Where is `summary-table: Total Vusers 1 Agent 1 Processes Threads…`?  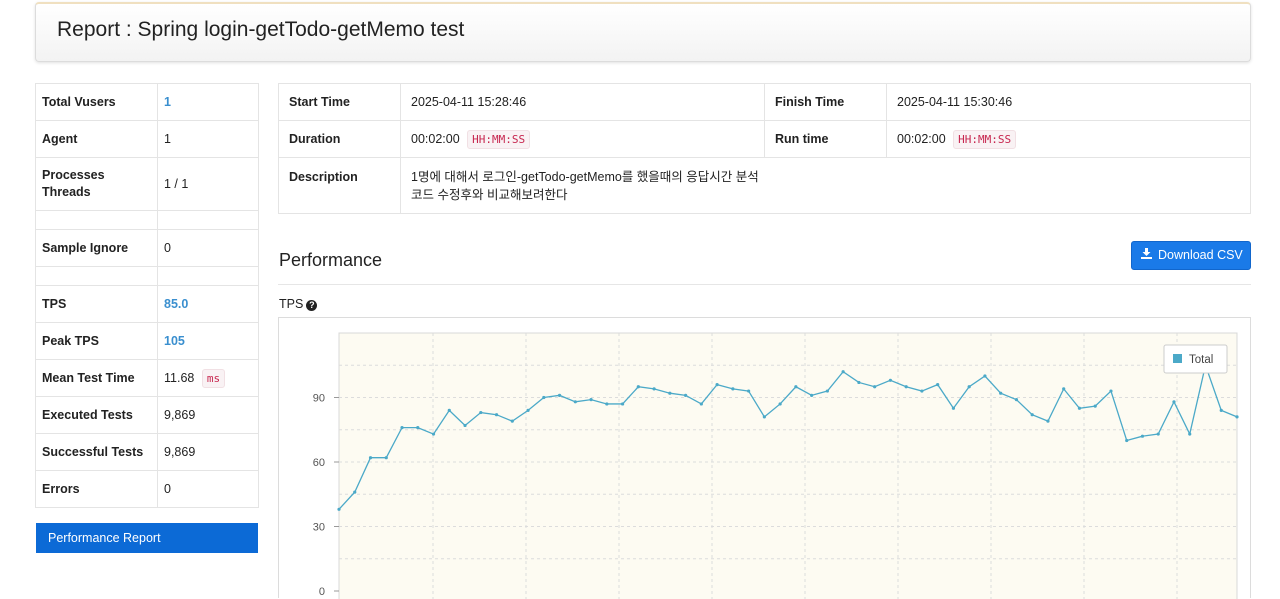 summary-table: Total Vusers 1 Agent 1 Processes Threads… is located at coordinates (147, 295).